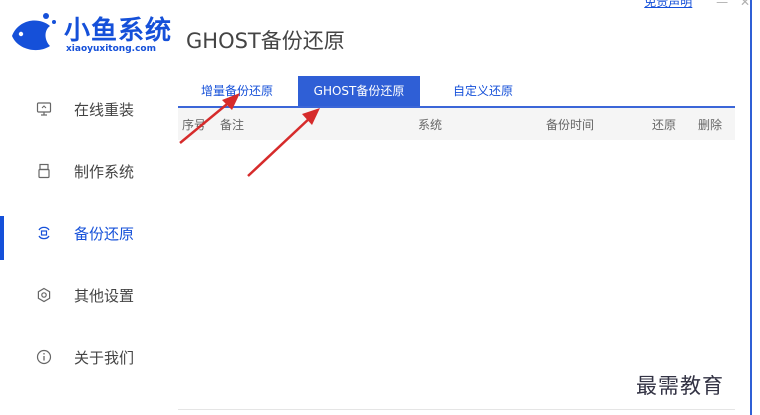  Describe the element at coordinates (104, 109) in the screenshot. I see `sidebar-item-label: 在线重装` at that location.